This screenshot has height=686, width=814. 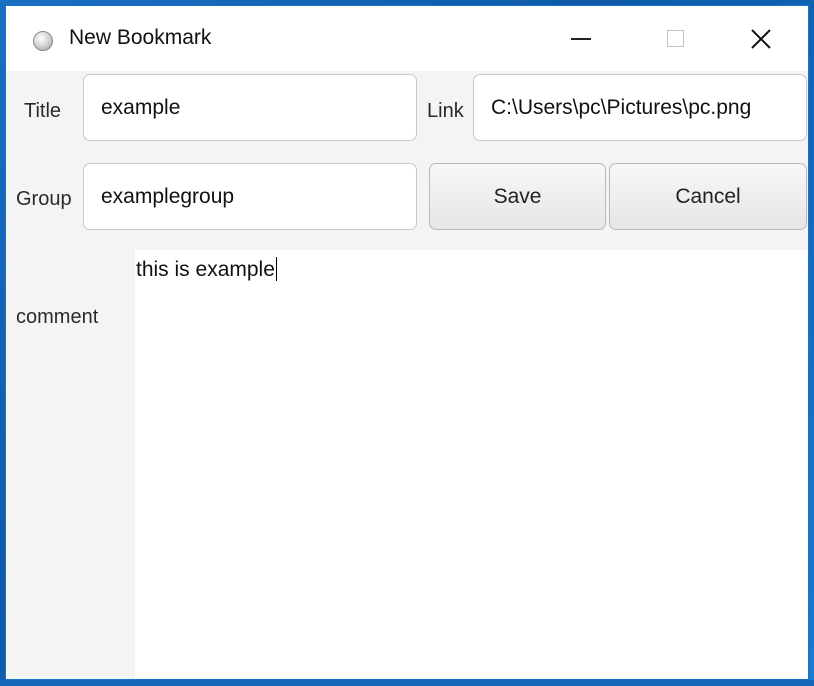 What do you see at coordinates (640, 107) in the screenshot?
I see `link-input: C:\Users\pc\Pictures\pc.png` at bounding box center [640, 107].